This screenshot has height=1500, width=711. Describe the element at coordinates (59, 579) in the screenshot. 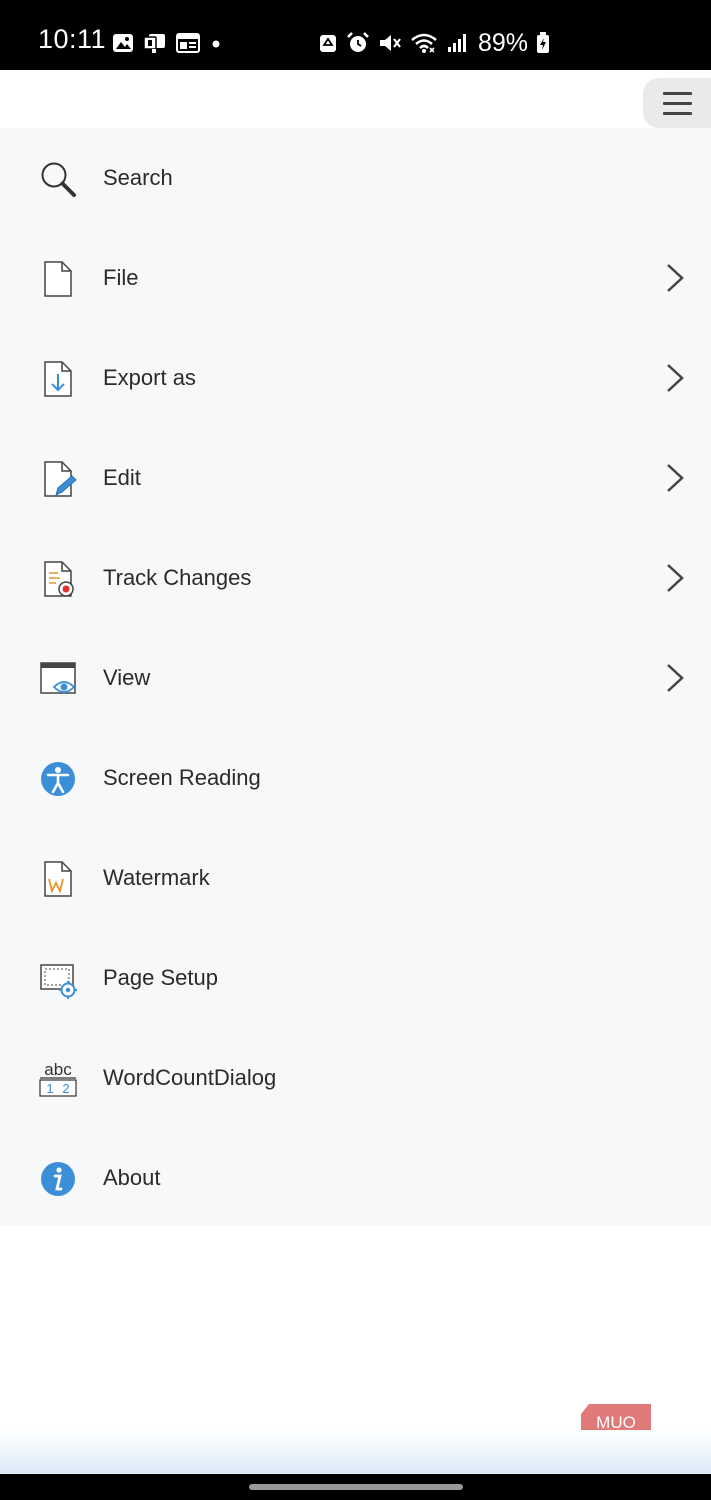

I see `track-changes-icon` at that location.